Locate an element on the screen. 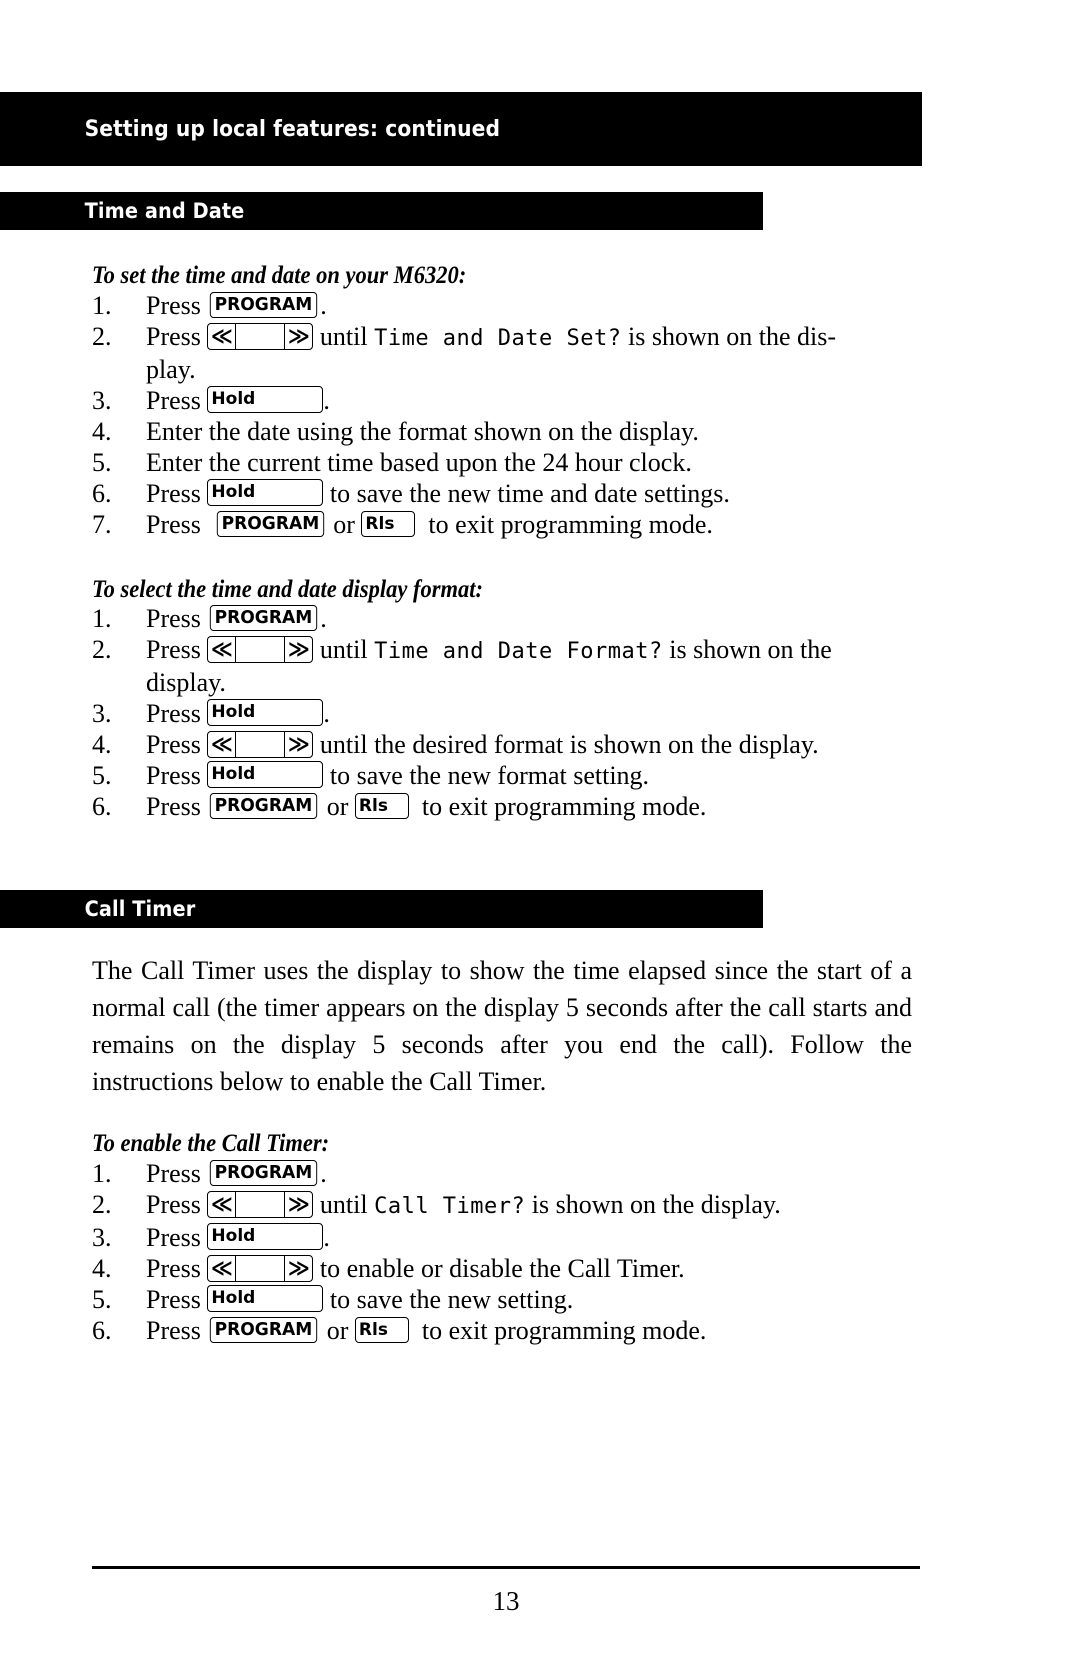 The image size is (1080, 1669). footer-divider is located at coordinates (506, 1567).